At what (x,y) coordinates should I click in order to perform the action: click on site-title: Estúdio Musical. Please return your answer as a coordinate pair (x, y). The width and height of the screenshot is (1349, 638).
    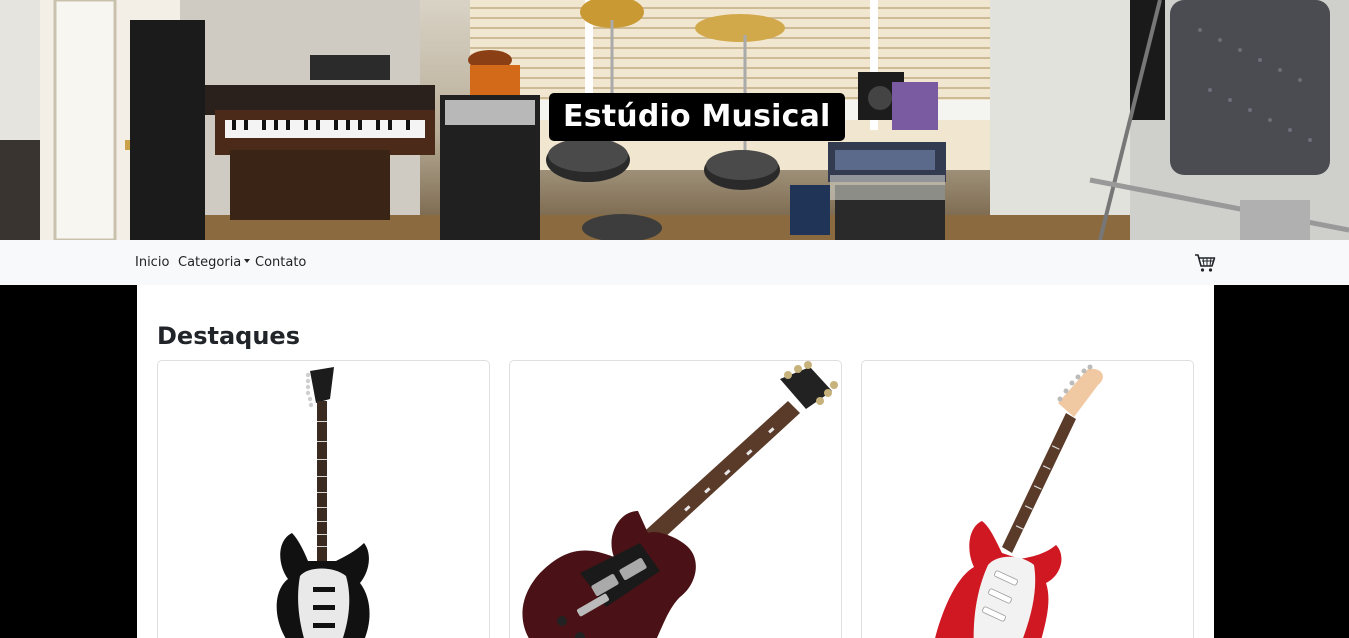
    Looking at the image, I should click on (697, 117).